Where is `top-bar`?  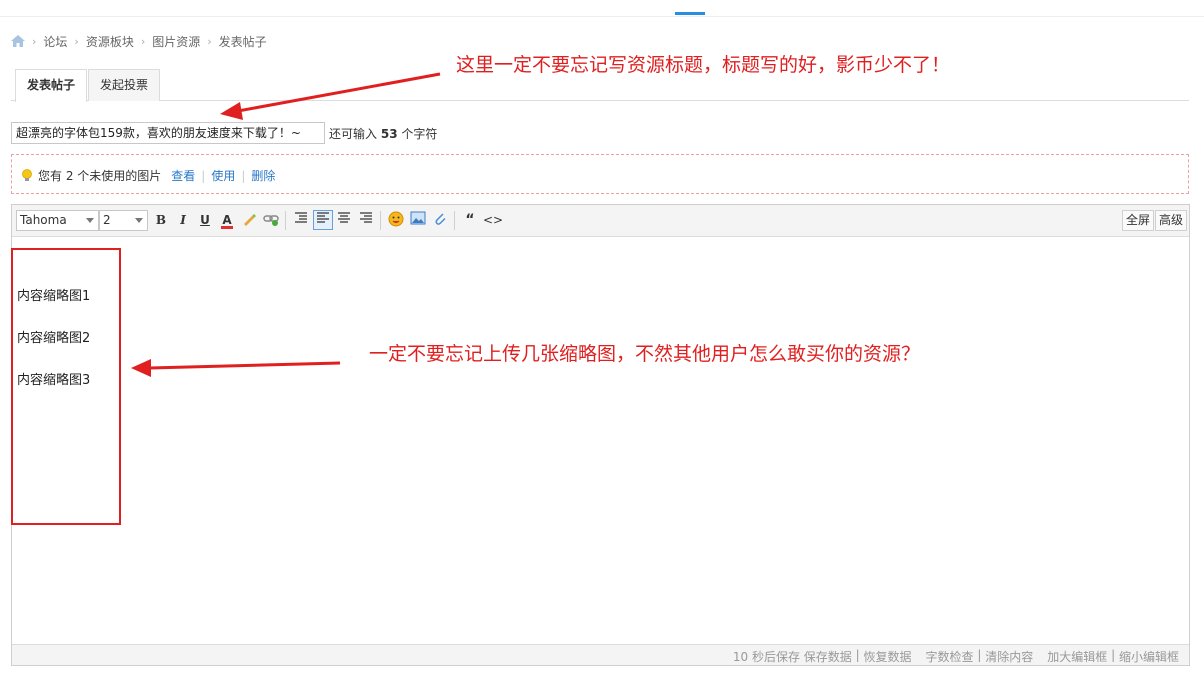 top-bar is located at coordinates (602, 8).